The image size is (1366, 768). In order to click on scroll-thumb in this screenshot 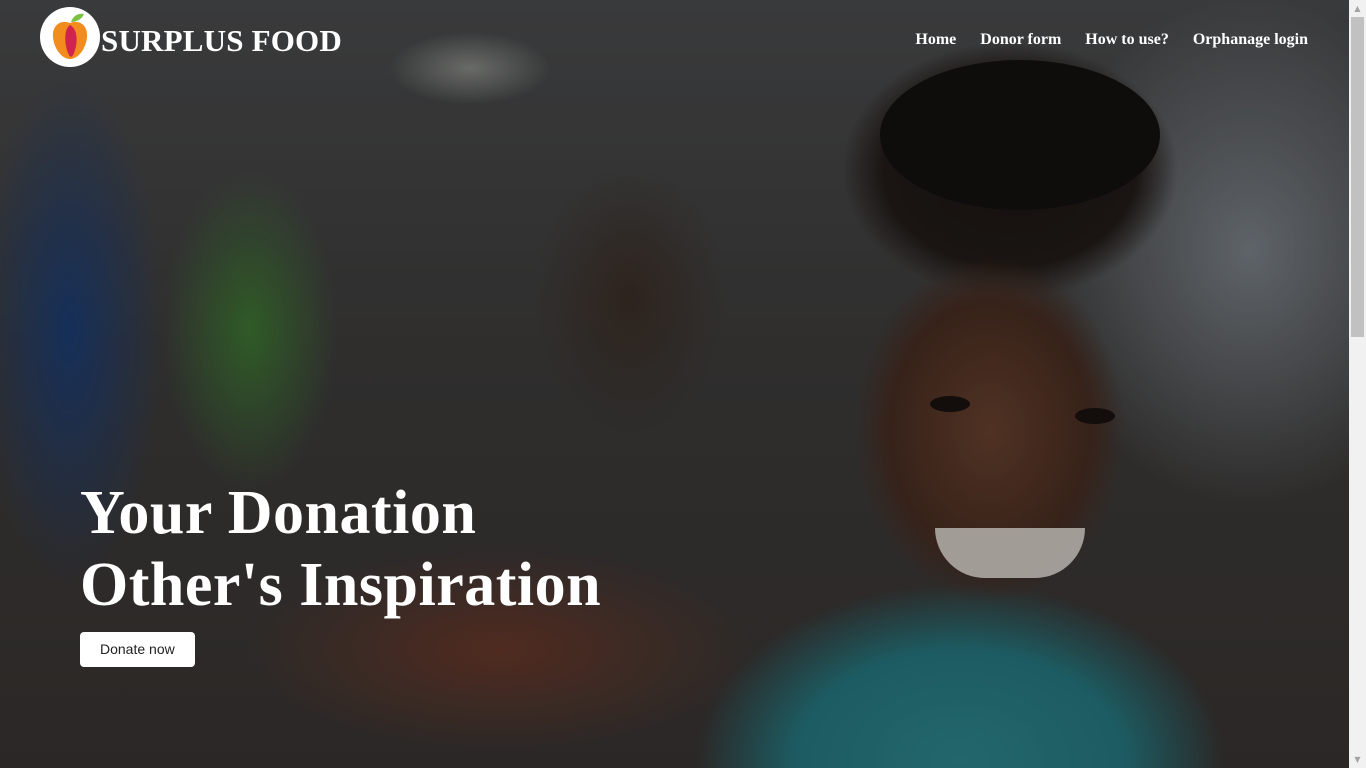, I will do `click(1357, 177)`.